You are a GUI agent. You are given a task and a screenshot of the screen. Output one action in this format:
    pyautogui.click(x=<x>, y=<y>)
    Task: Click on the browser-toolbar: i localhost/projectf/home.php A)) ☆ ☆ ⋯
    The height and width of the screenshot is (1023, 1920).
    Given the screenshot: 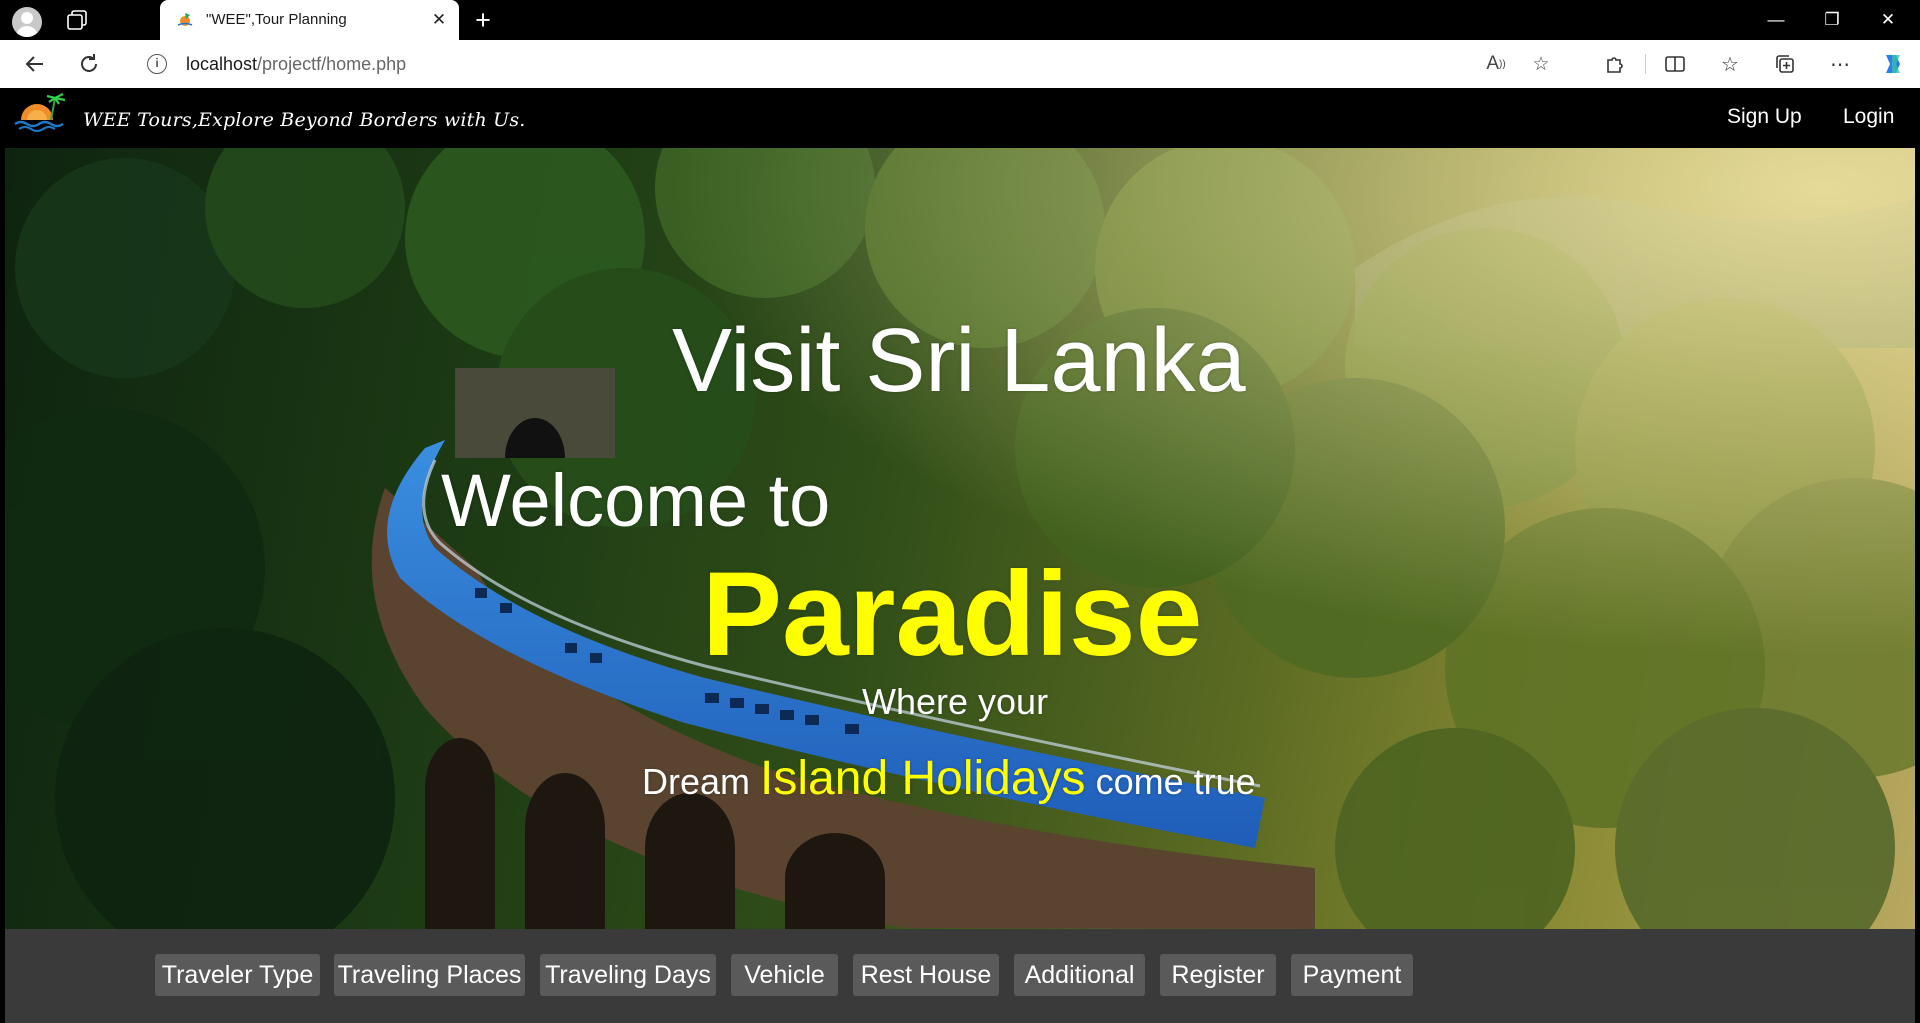 What is the action you would take?
    pyautogui.click(x=960, y=64)
    